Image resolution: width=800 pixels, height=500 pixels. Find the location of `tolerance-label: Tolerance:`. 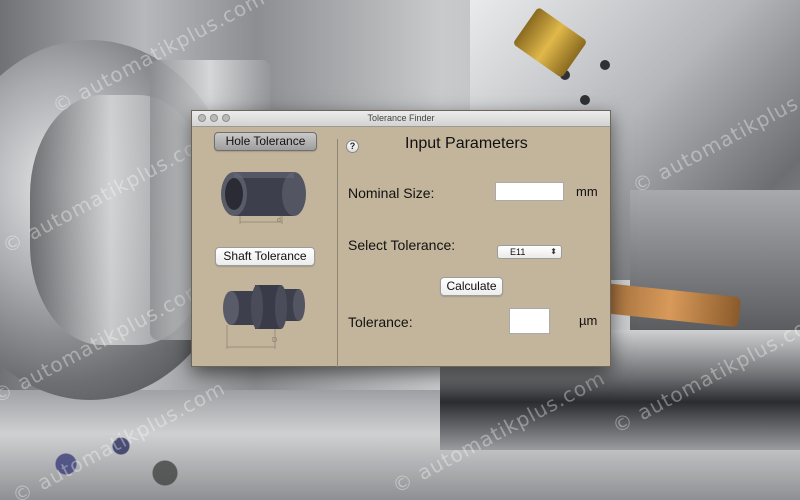

tolerance-label: Tolerance: is located at coordinates (380, 322).